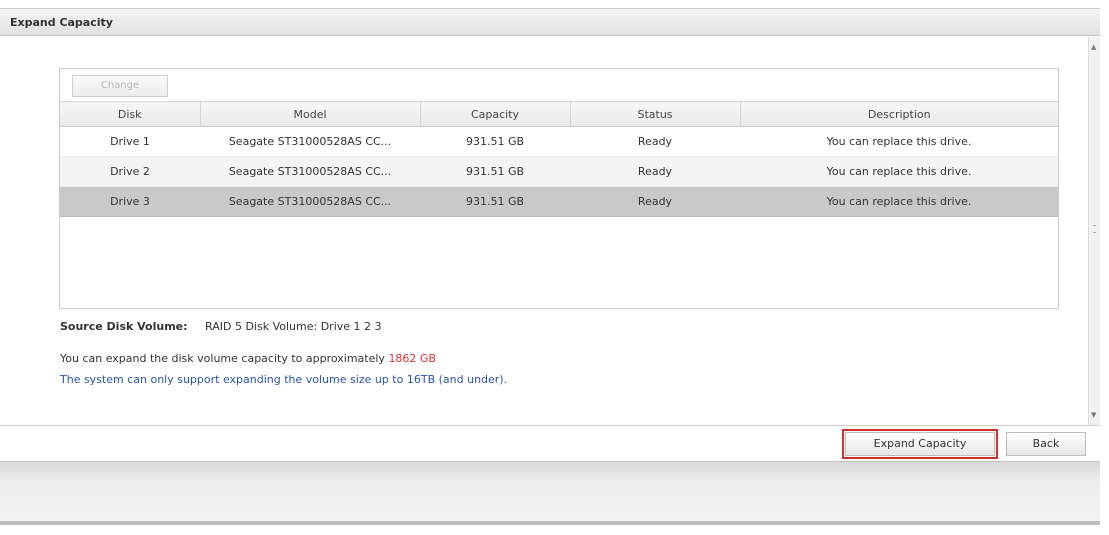  What do you see at coordinates (61, 22) in the screenshot?
I see `window-title: Expand Capacity` at bounding box center [61, 22].